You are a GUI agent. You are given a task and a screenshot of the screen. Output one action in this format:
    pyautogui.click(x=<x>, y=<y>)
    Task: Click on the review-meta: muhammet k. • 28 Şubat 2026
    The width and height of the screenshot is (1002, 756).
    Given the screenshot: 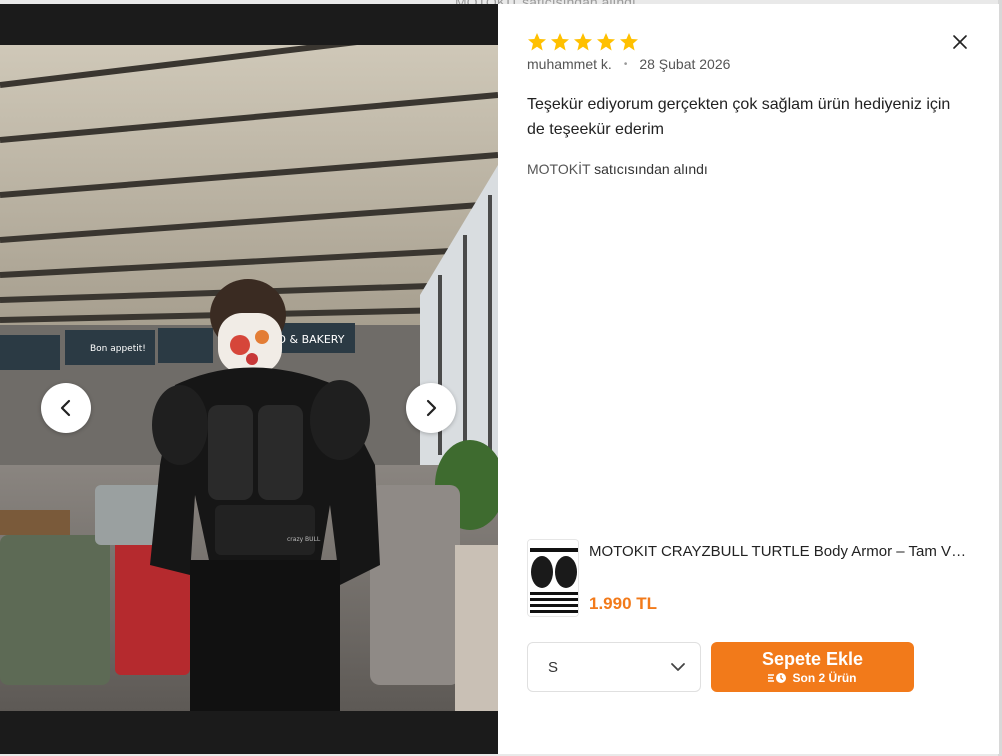 What is the action you would take?
    pyautogui.click(x=628, y=64)
    